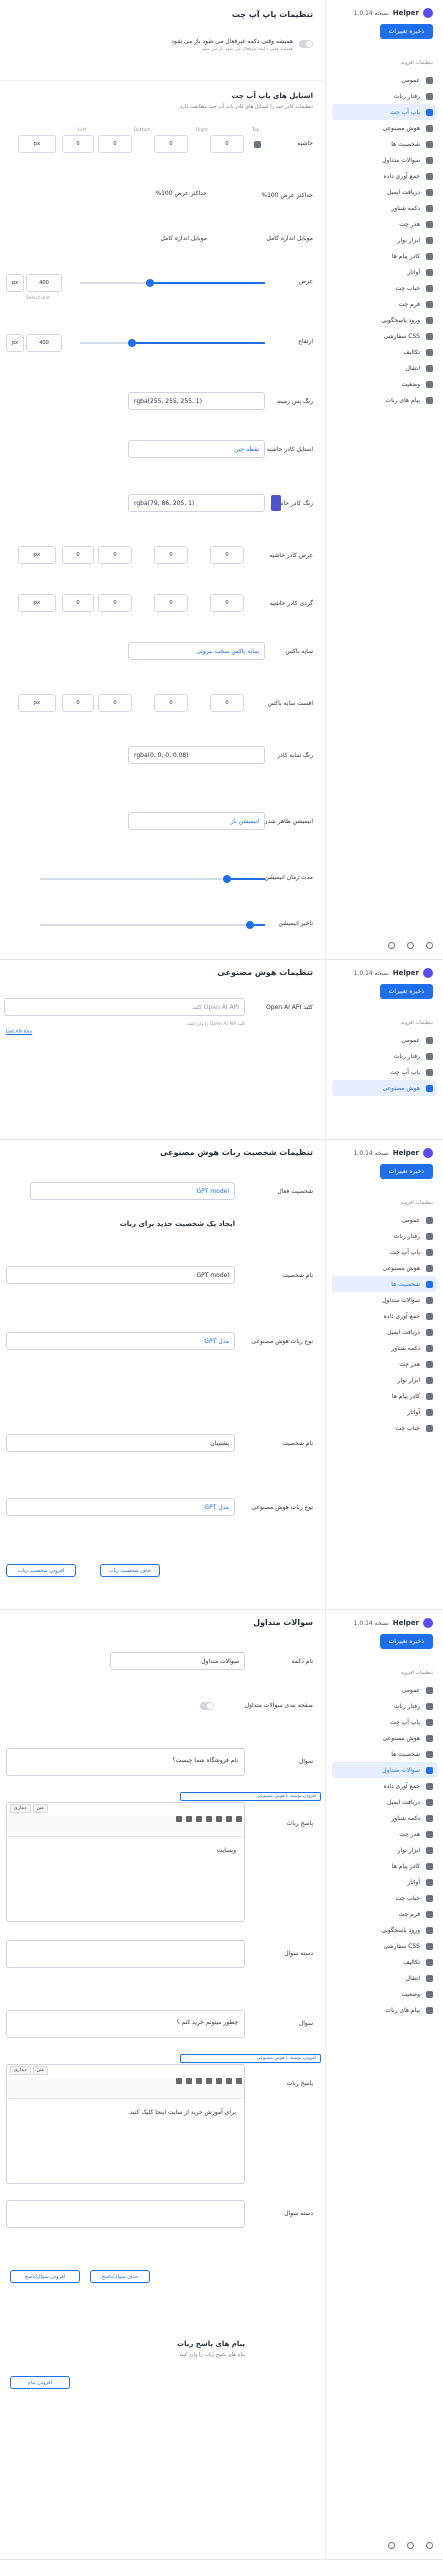 The image size is (443, 2560). What do you see at coordinates (384, 144) in the screenshot?
I see `nav-item: شخصیت ها` at bounding box center [384, 144].